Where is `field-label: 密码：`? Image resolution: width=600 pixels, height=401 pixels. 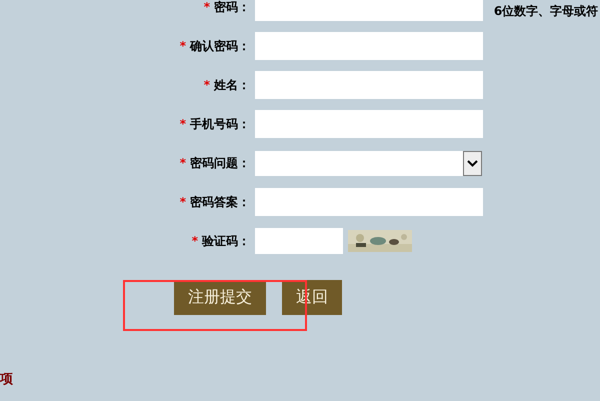
field-label: 密码： is located at coordinates (232, 8).